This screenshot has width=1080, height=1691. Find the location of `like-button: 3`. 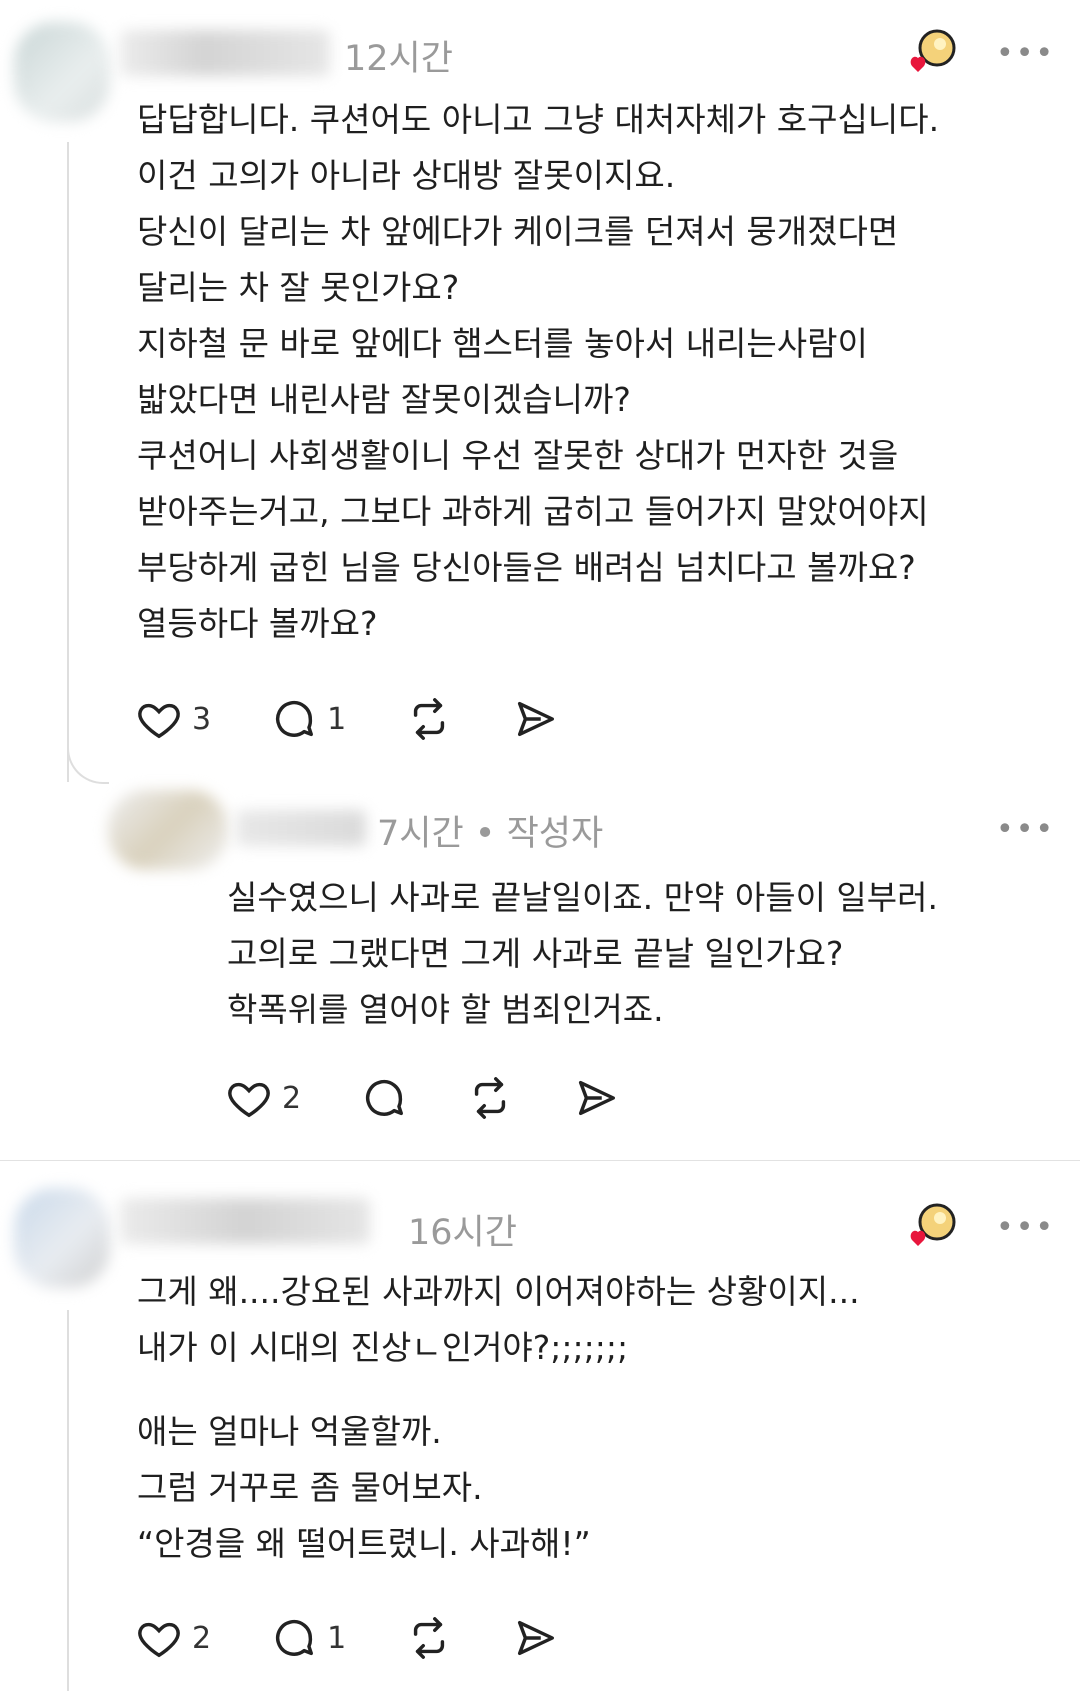

like-button: 3 is located at coordinates (173, 719).